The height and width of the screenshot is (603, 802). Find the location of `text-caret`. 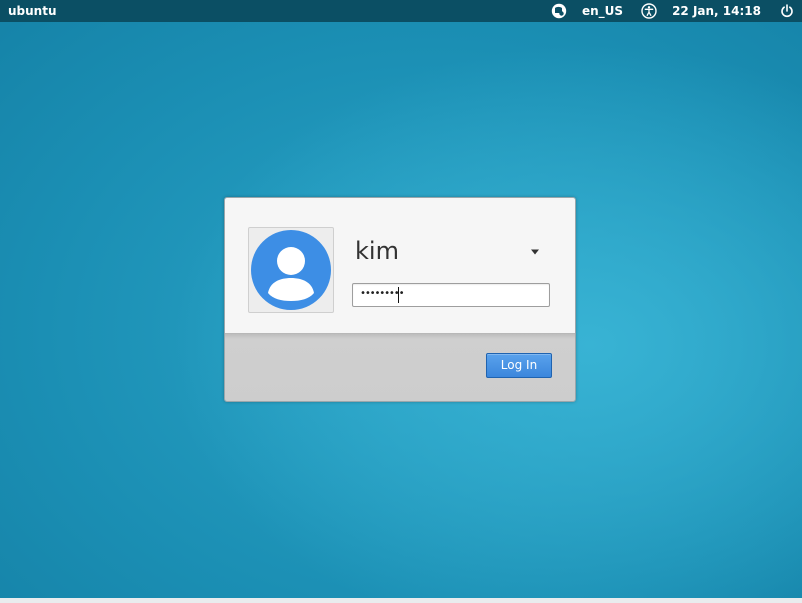

text-caret is located at coordinates (398, 295).